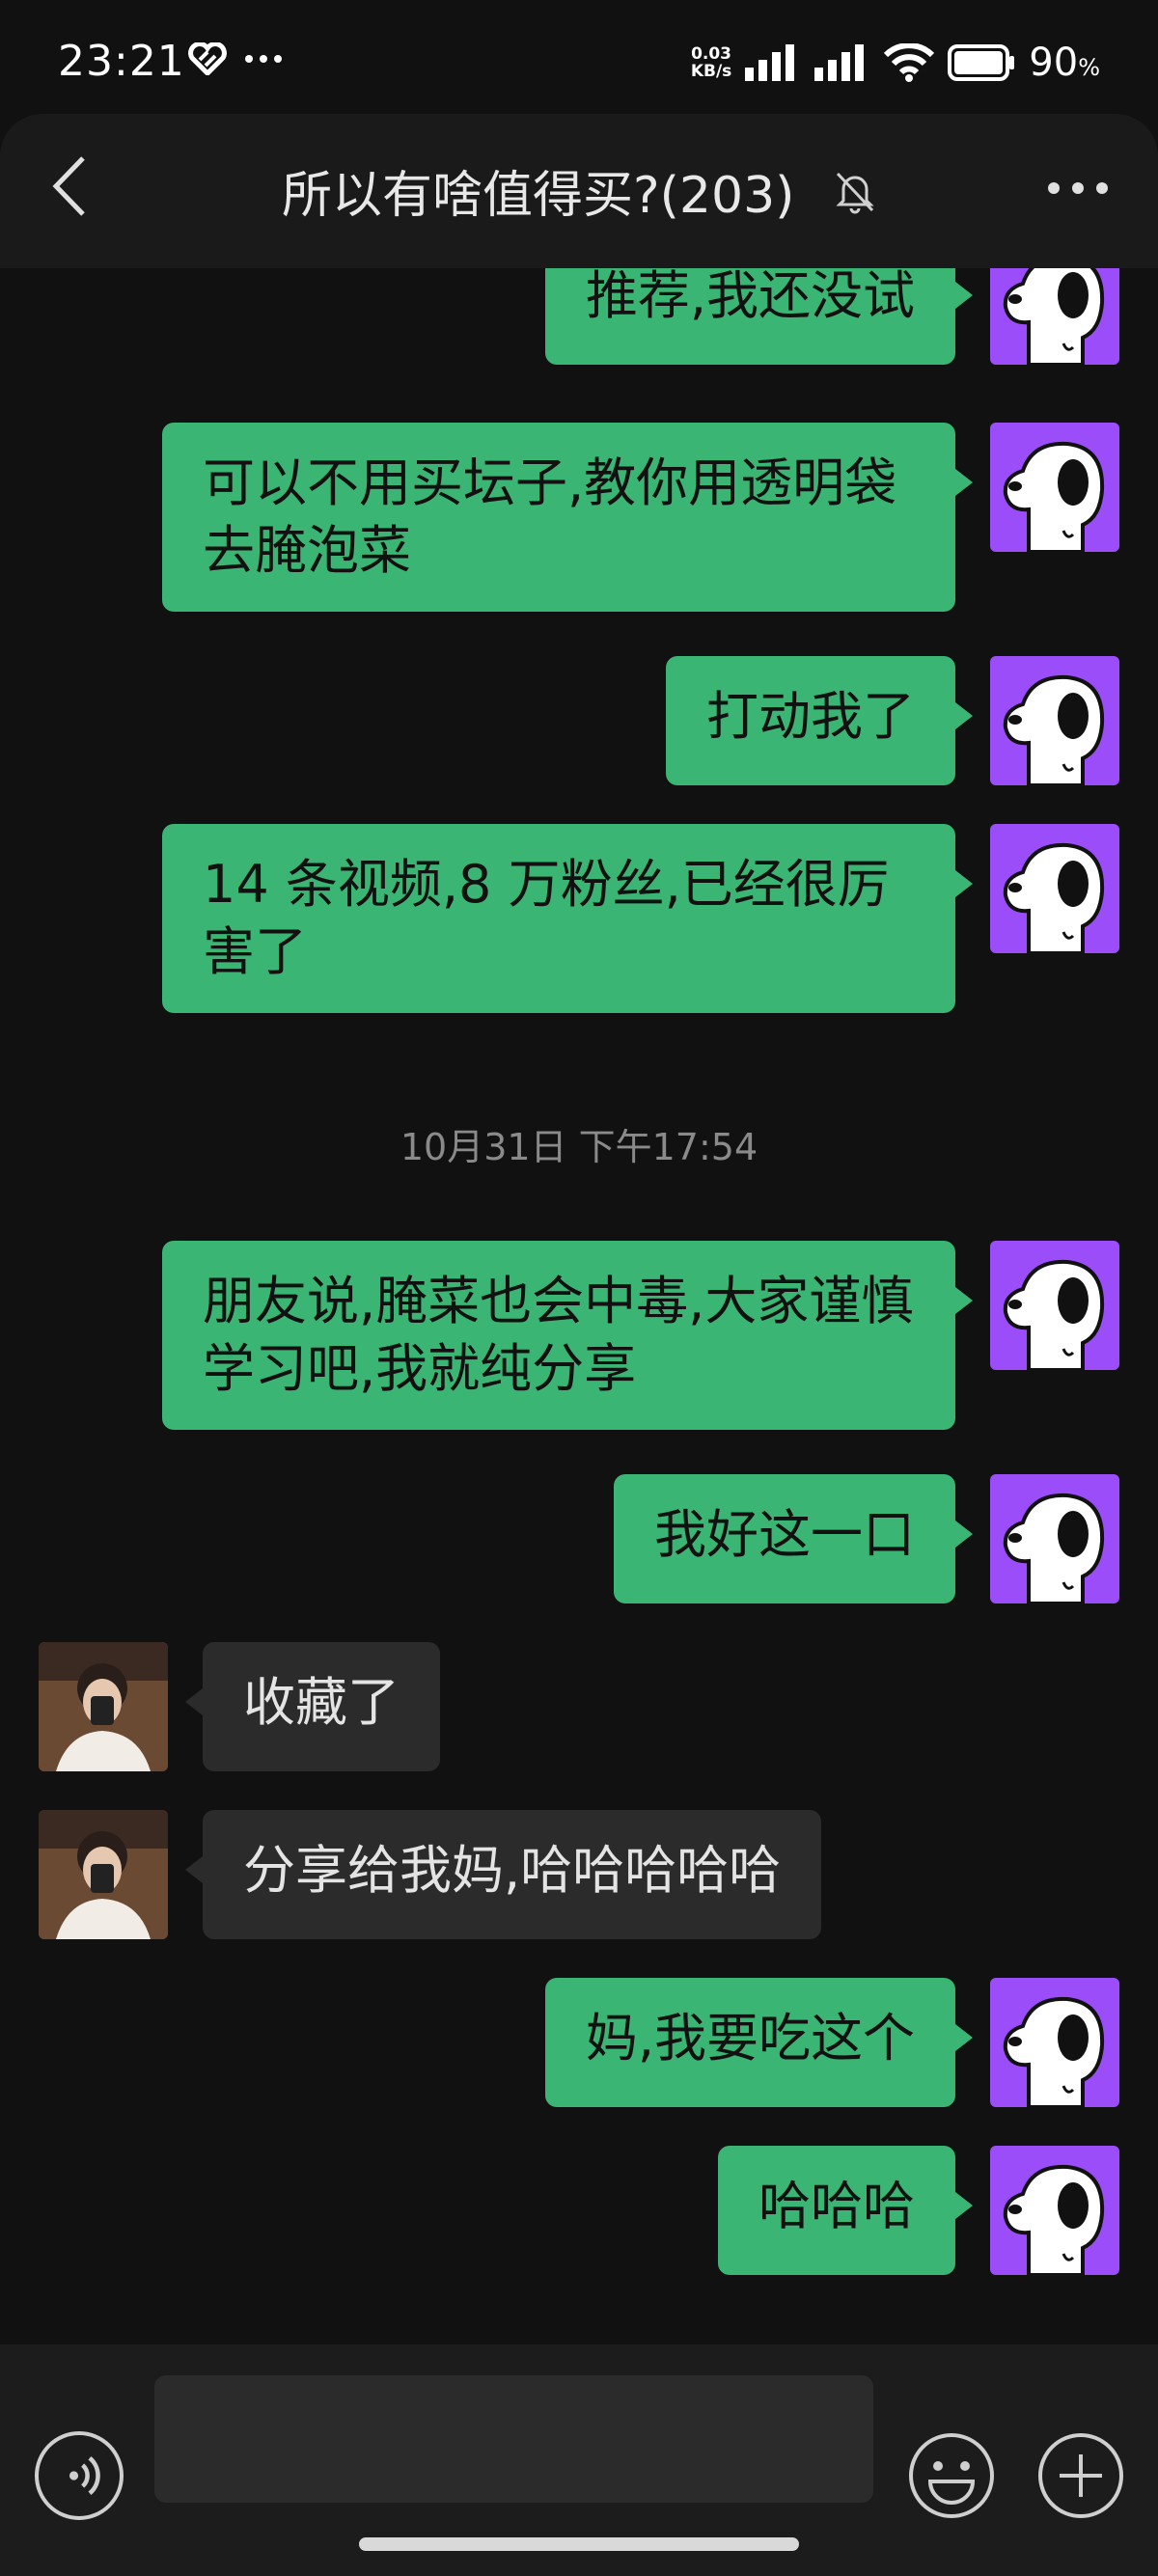 This screenshot has width=1158, height=2576. Describe the element at coordinates (819, 720) in the screenshot. I see `message-bubble-outgoing: 打动我了` at that location.